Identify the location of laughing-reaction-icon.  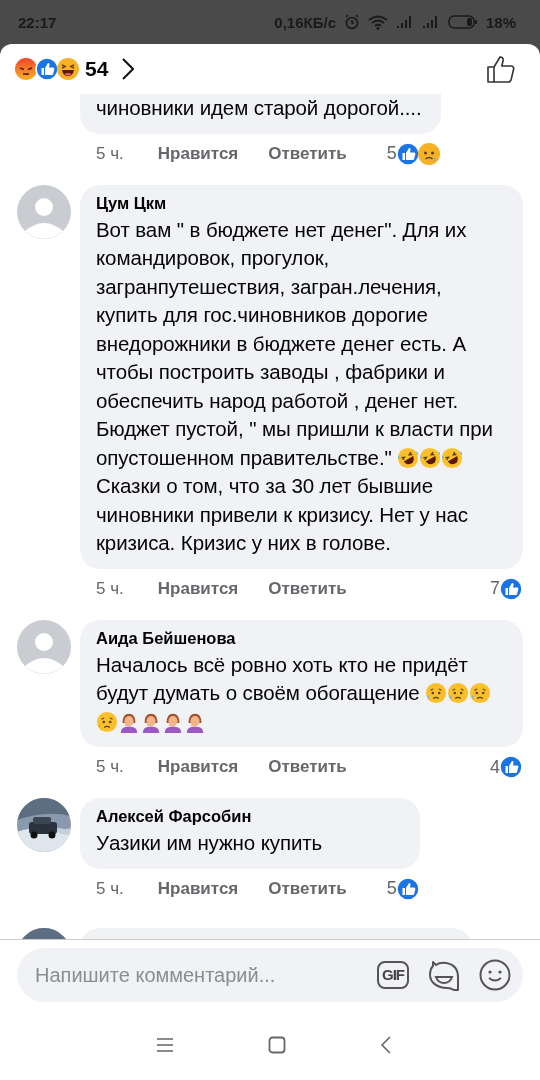
(68, 69).